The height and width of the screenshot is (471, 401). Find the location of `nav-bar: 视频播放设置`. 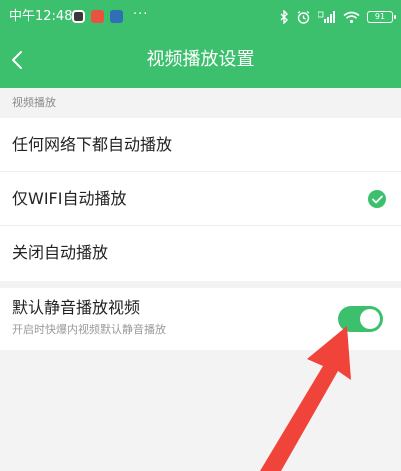

nav-bar: 视频播放设置 is located at coordinates (200, 61).